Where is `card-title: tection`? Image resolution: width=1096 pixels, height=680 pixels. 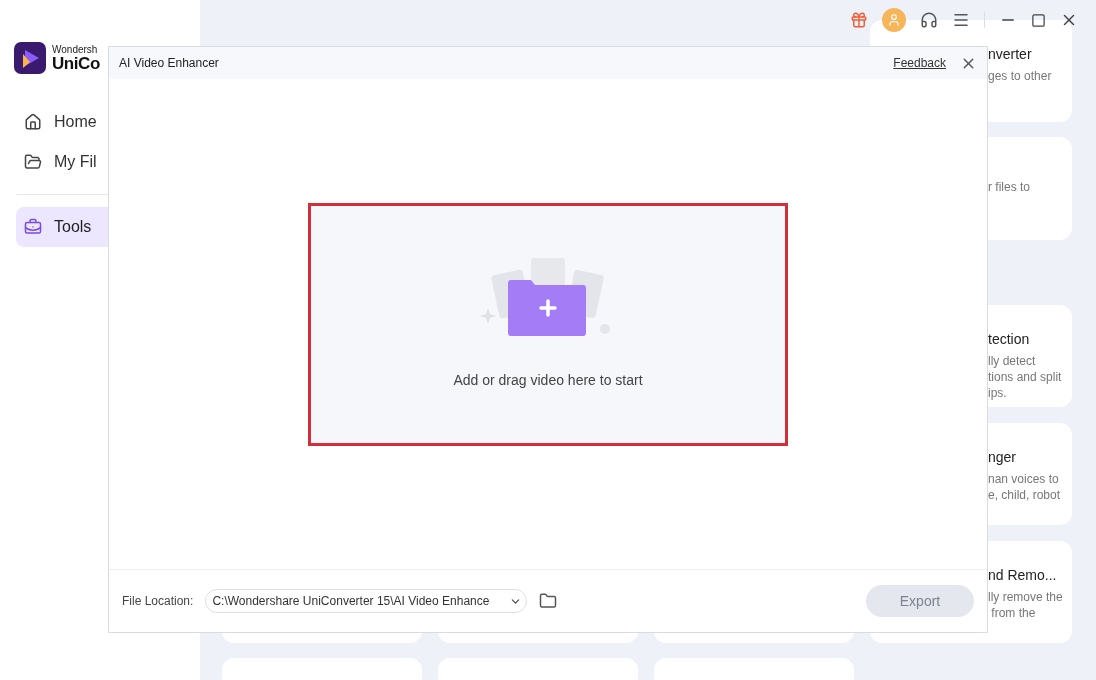
card-title: tection is located at coordinates (1009, 339).